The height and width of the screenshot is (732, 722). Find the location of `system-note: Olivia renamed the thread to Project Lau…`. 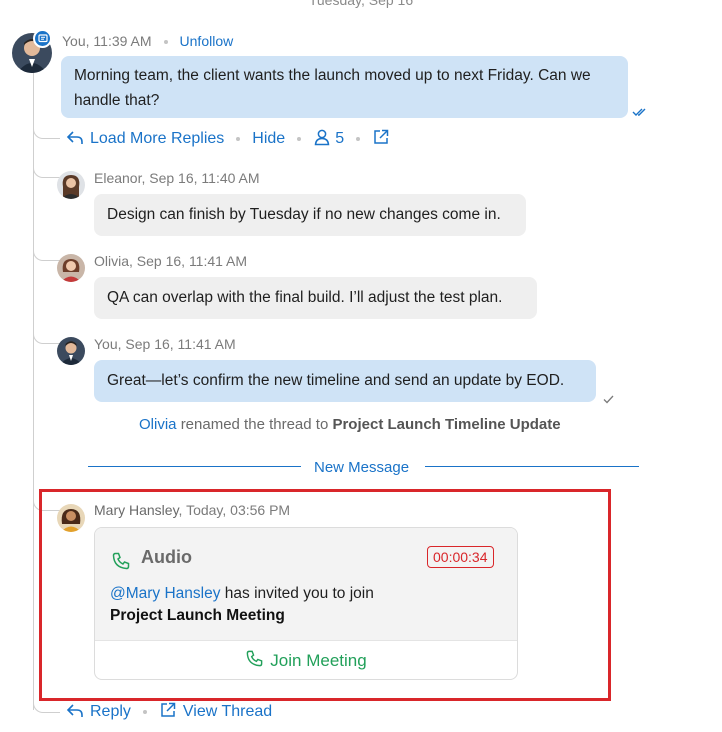

system-note: Olivia renamed the thread to Project Lau… is located at coordinates (350, 424).